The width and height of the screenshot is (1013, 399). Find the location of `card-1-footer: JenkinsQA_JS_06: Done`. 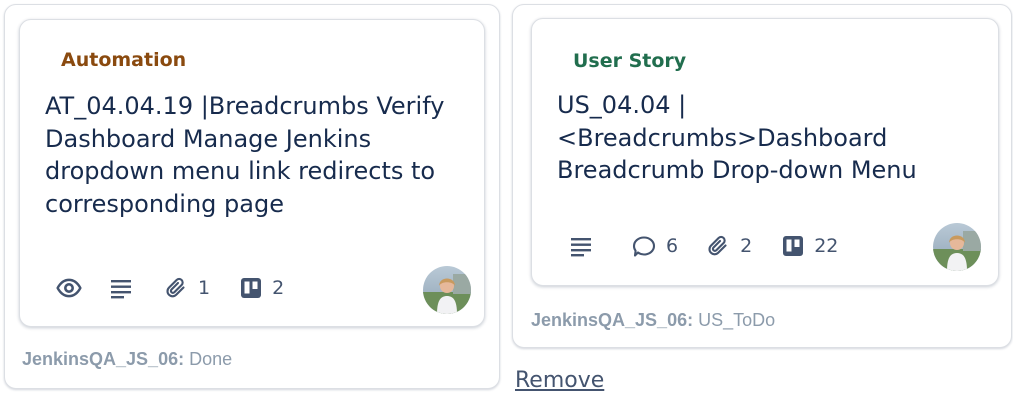

card-1-footer: JenkinsQA_JS_06: Done is located at coordinates (127, 359).